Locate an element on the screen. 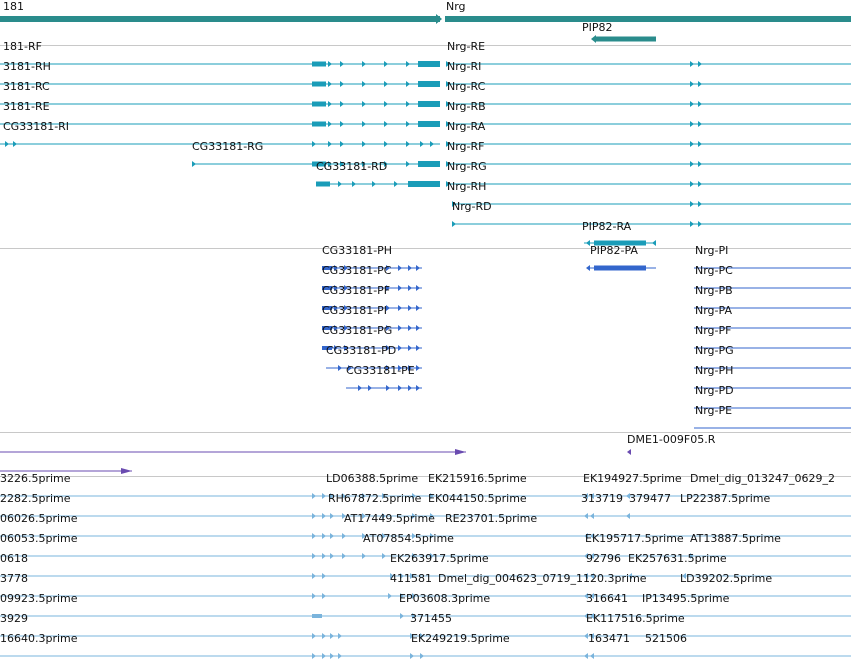  feature-label: AT07854.5prime is located at coordinates (408, 538).